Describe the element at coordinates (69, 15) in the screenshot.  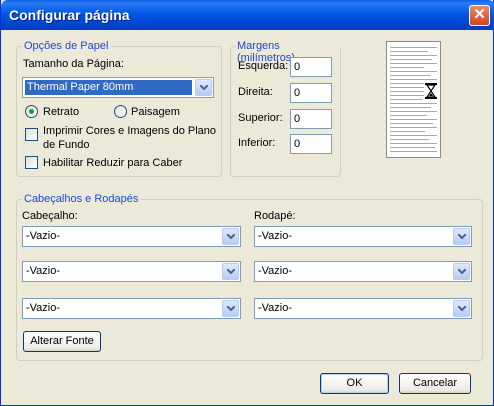
I see `dialog-title: Configurar página` at that location.